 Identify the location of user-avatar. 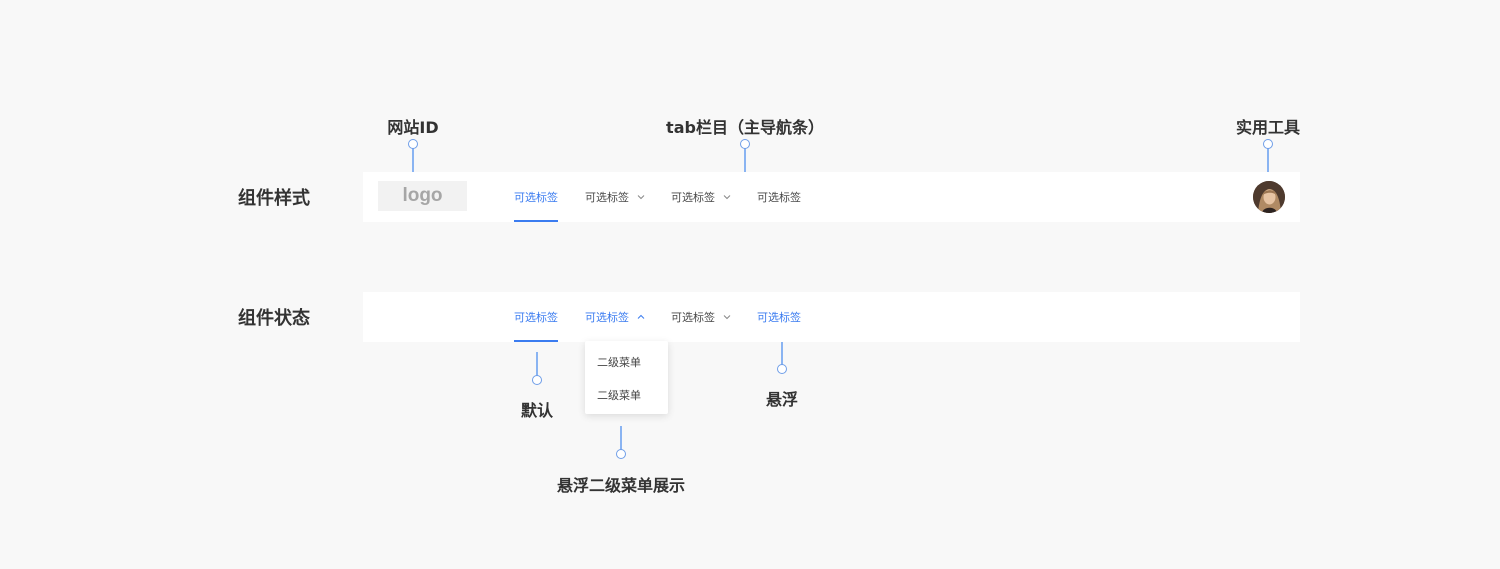
(1269, 197).